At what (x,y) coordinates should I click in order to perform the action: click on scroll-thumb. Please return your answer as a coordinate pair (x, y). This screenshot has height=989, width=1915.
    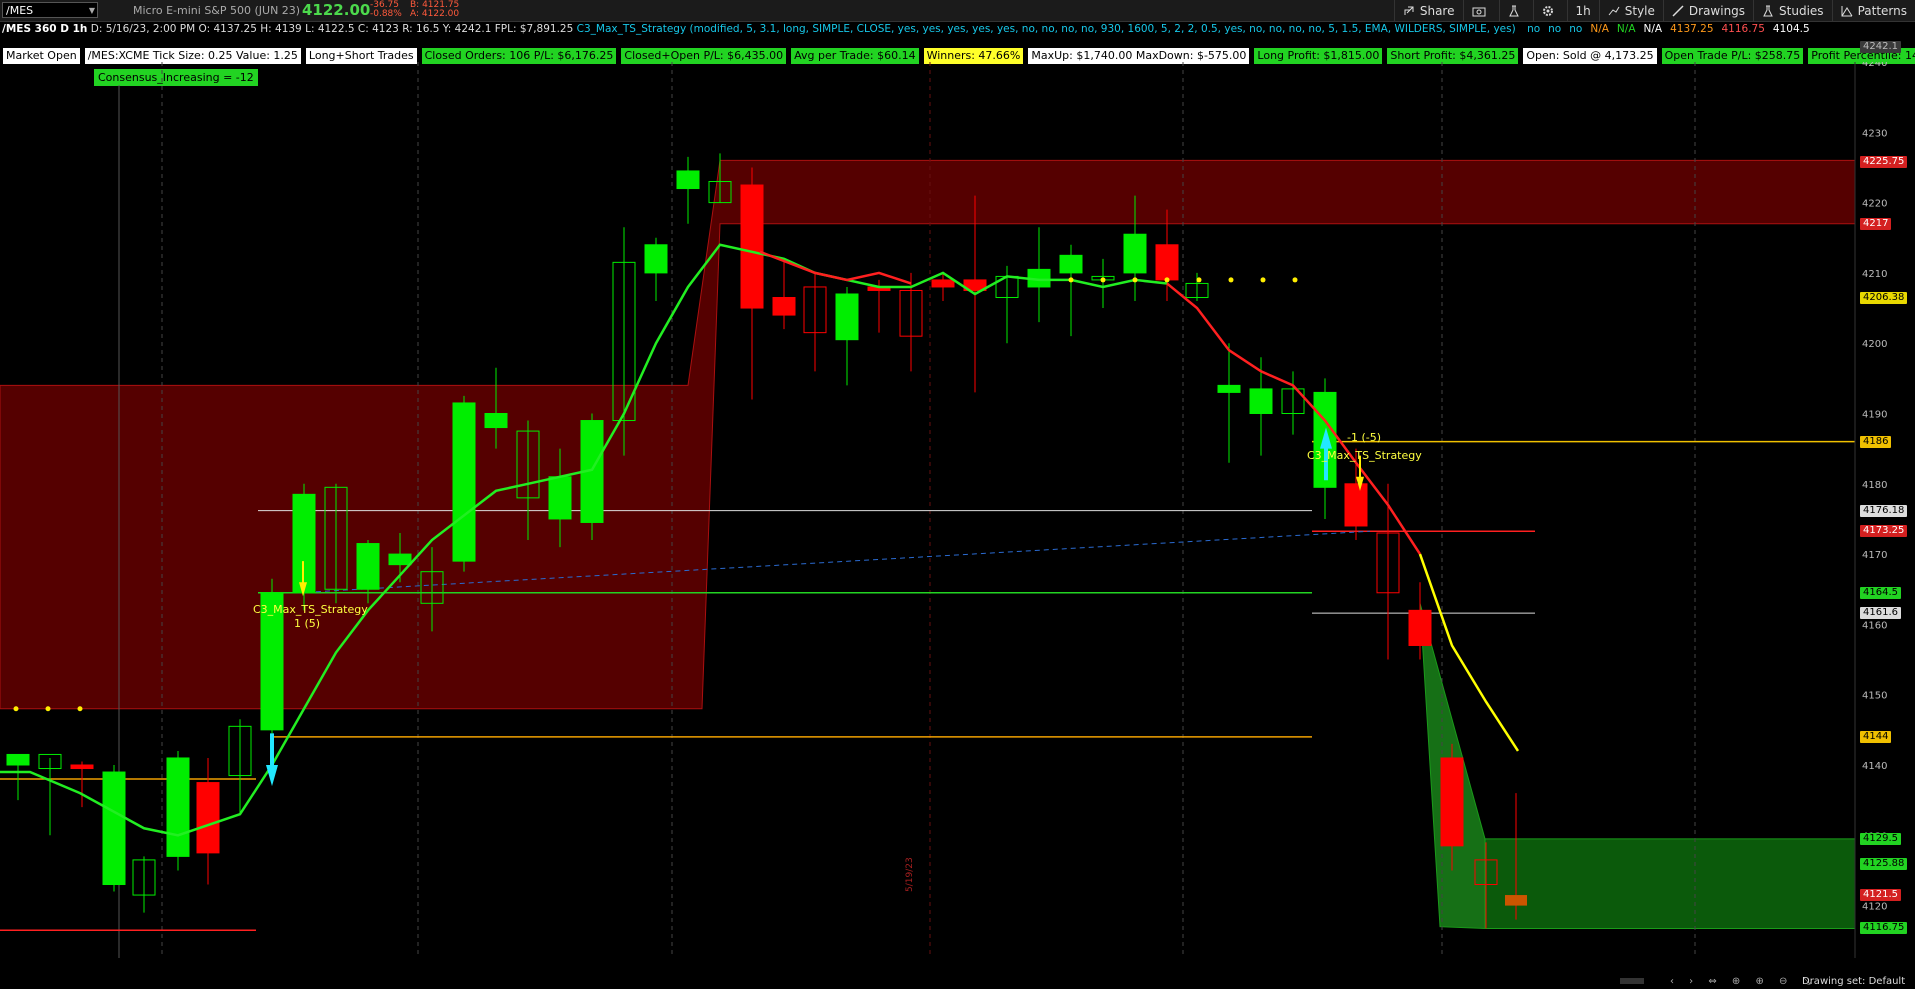
    Looking at the image, I should click on (1632, 981).